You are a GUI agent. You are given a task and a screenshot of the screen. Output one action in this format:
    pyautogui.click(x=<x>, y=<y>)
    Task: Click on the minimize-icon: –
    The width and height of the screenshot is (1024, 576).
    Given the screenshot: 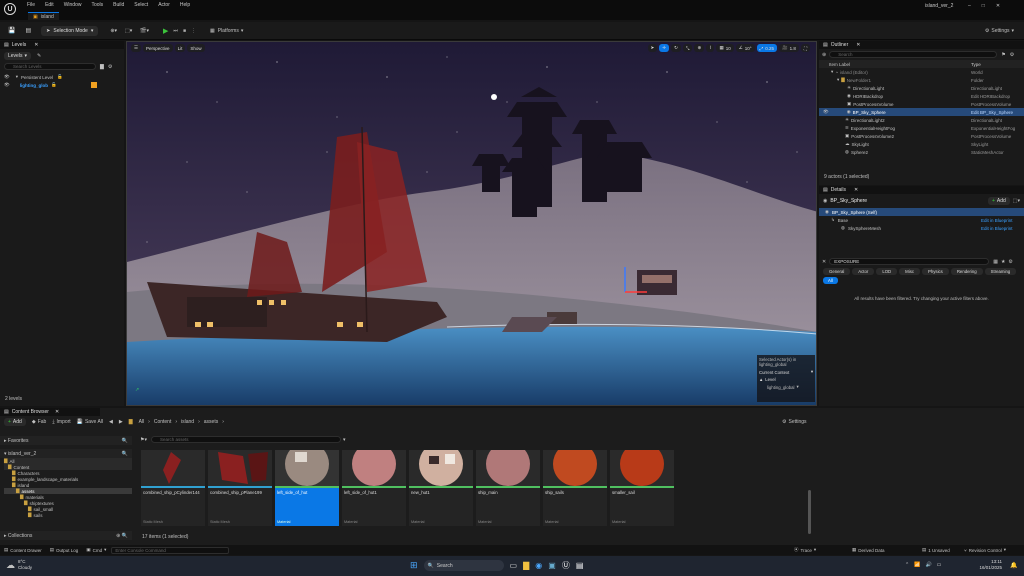 What is the action you would take?
    pyautogui.click(x=969, y=6)
    